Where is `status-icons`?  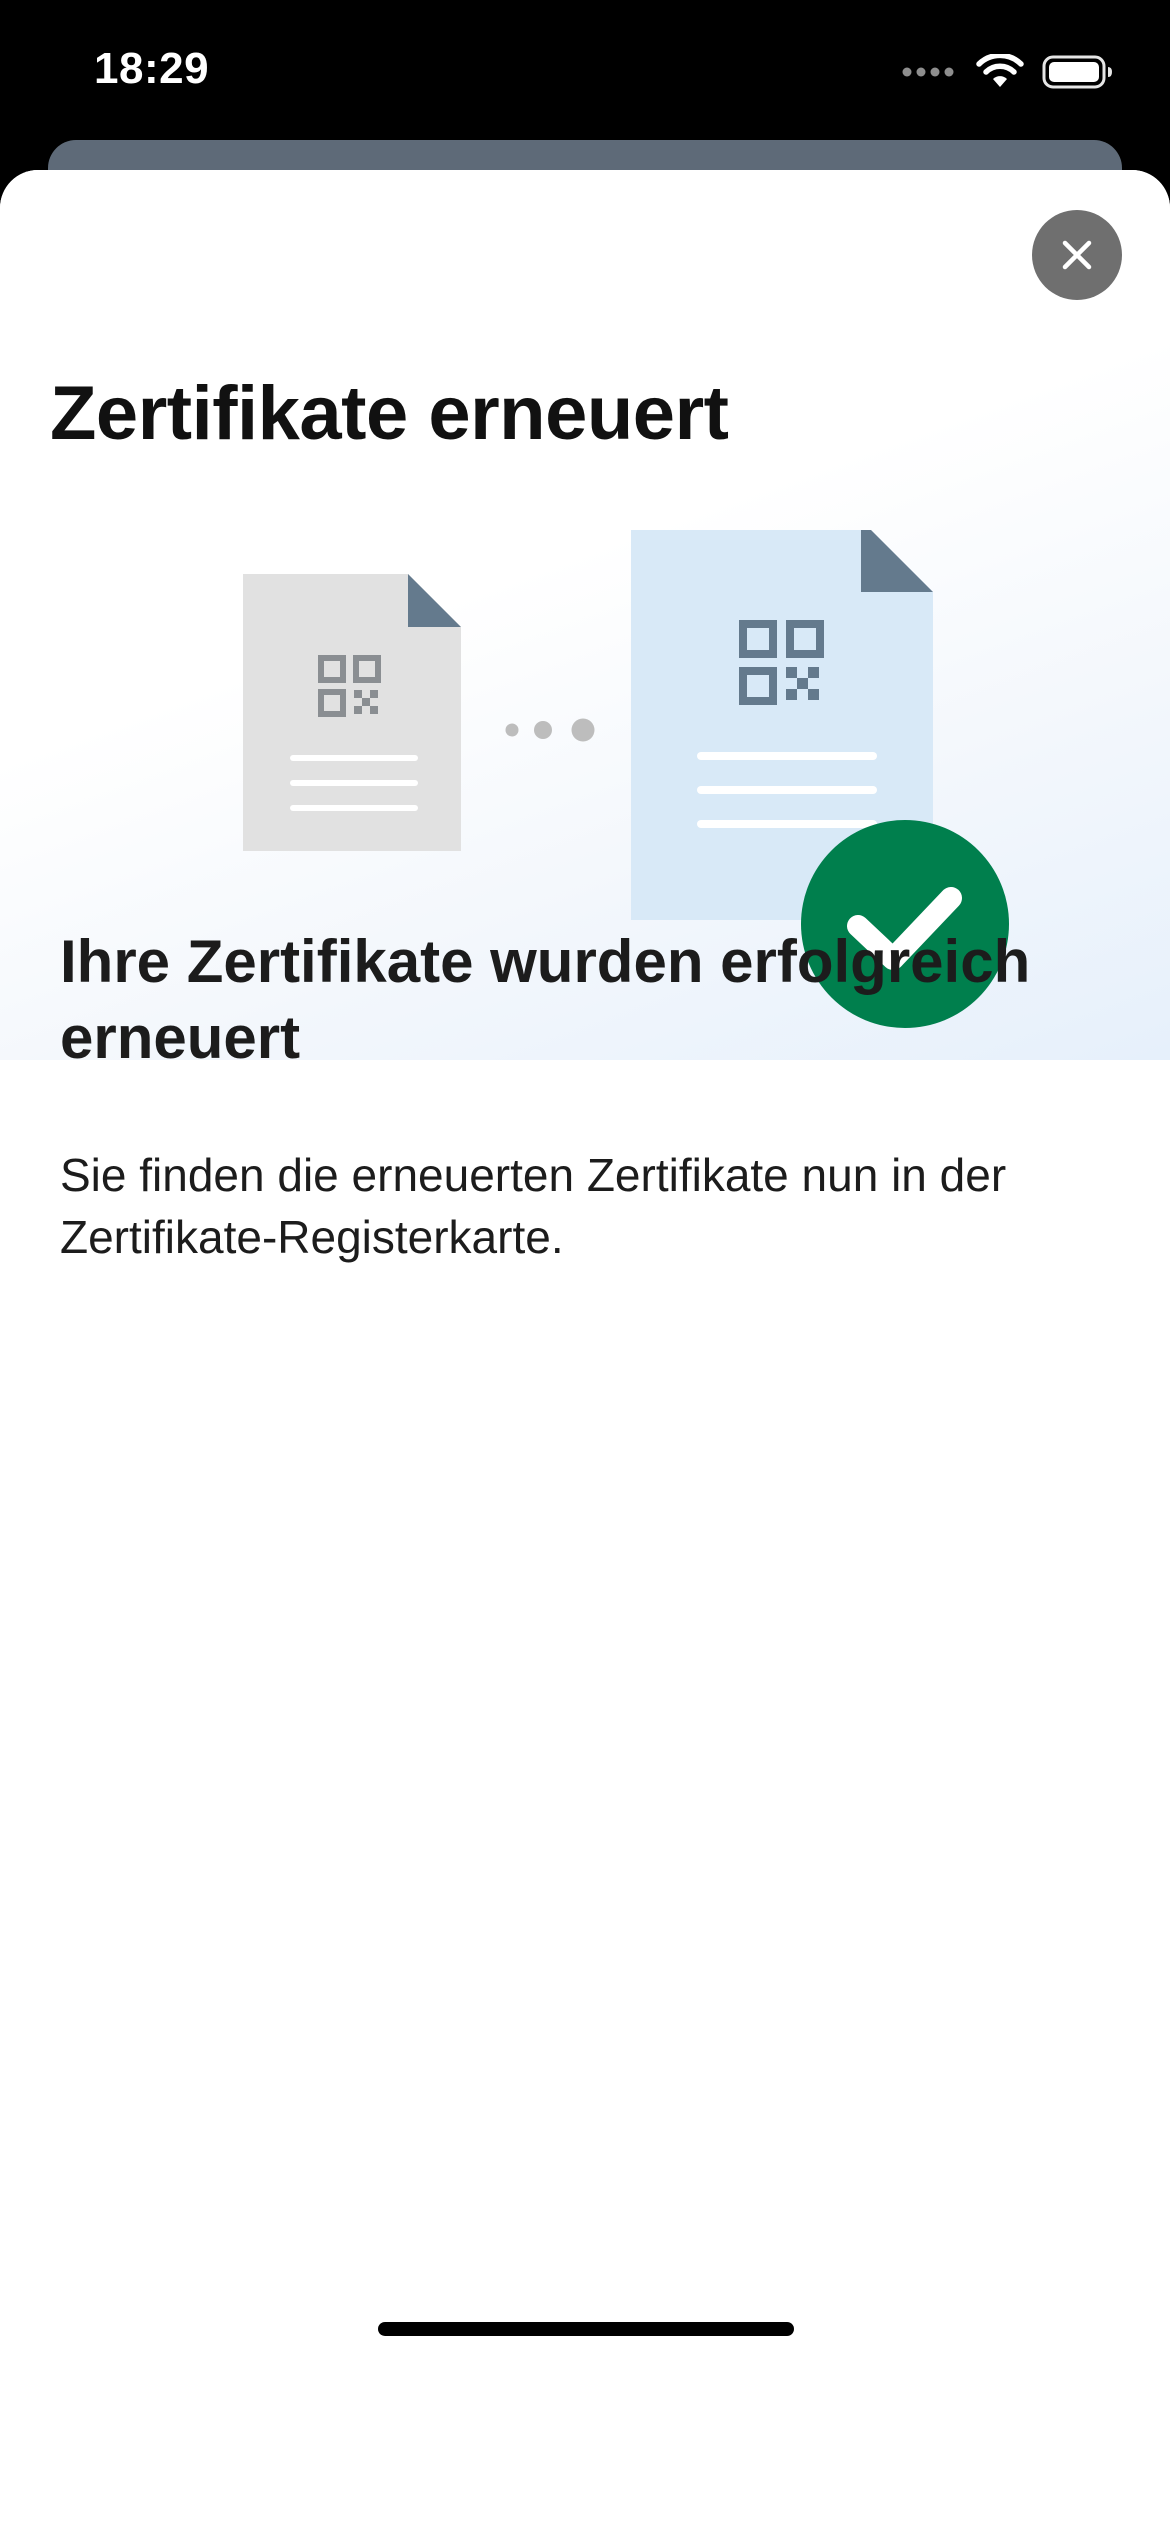
status-icons is located at coordinates (1008, 72).